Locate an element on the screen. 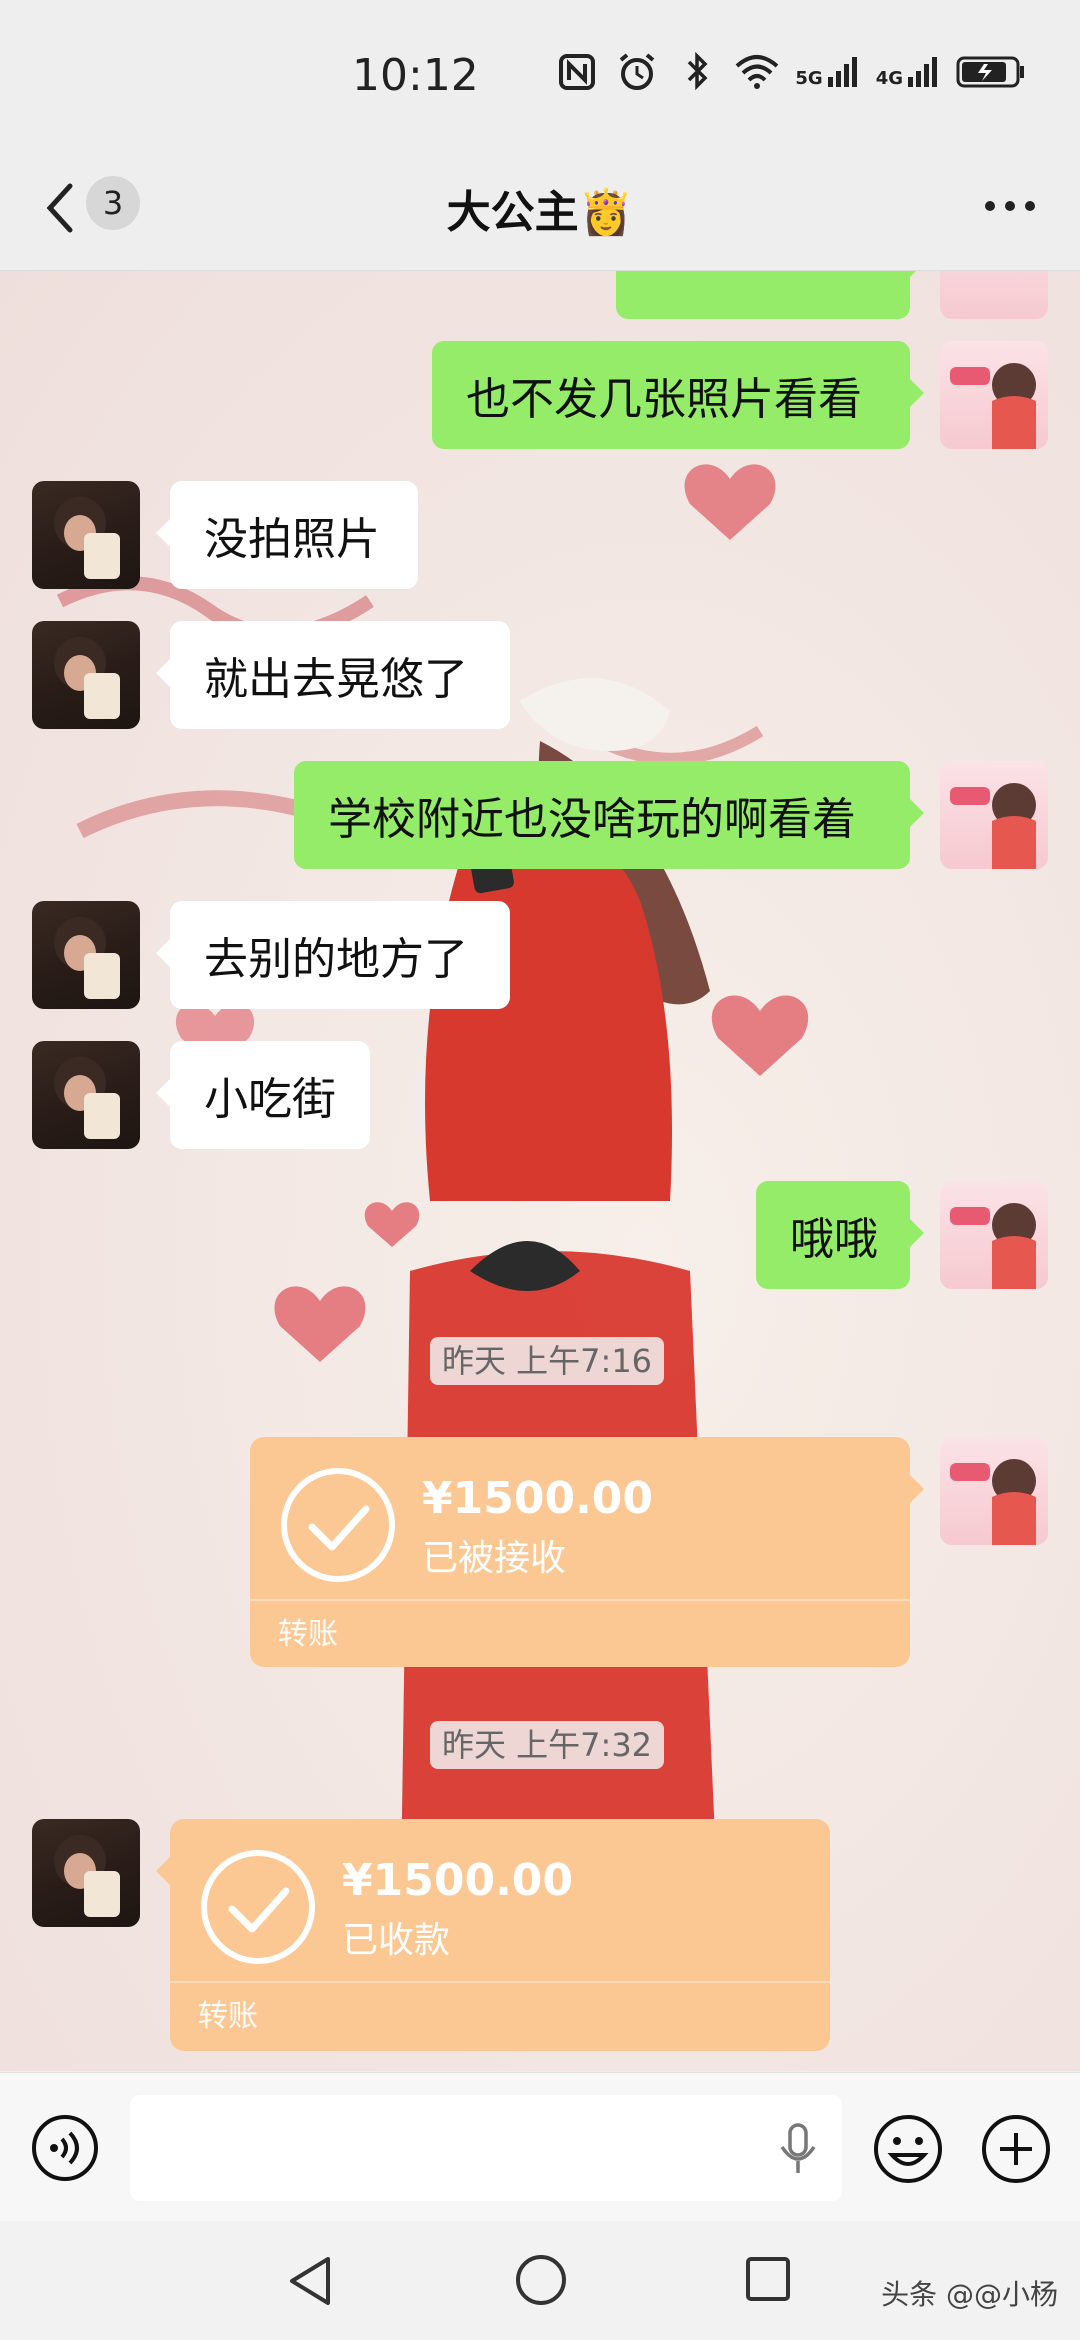 The image size is (1080, 2340). timestamp: 昨天 上午7:32 is located at coordinates (547, 1745).